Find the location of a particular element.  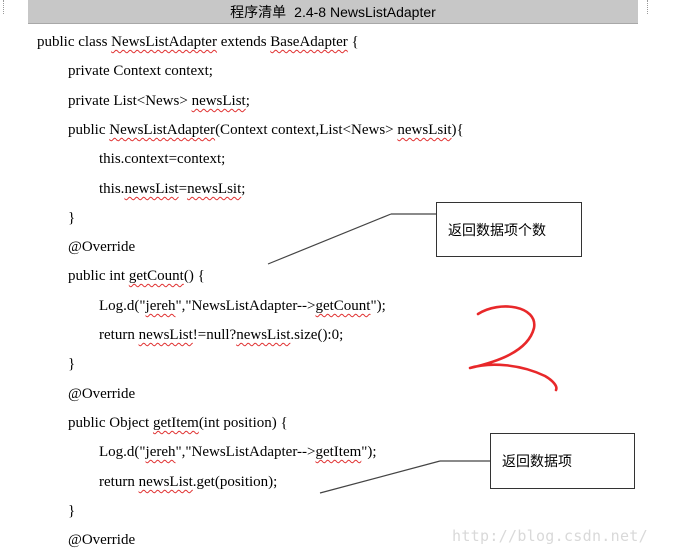

callout-returns-count-text: 返回数据项个数 is located at coordinates (497, 230).